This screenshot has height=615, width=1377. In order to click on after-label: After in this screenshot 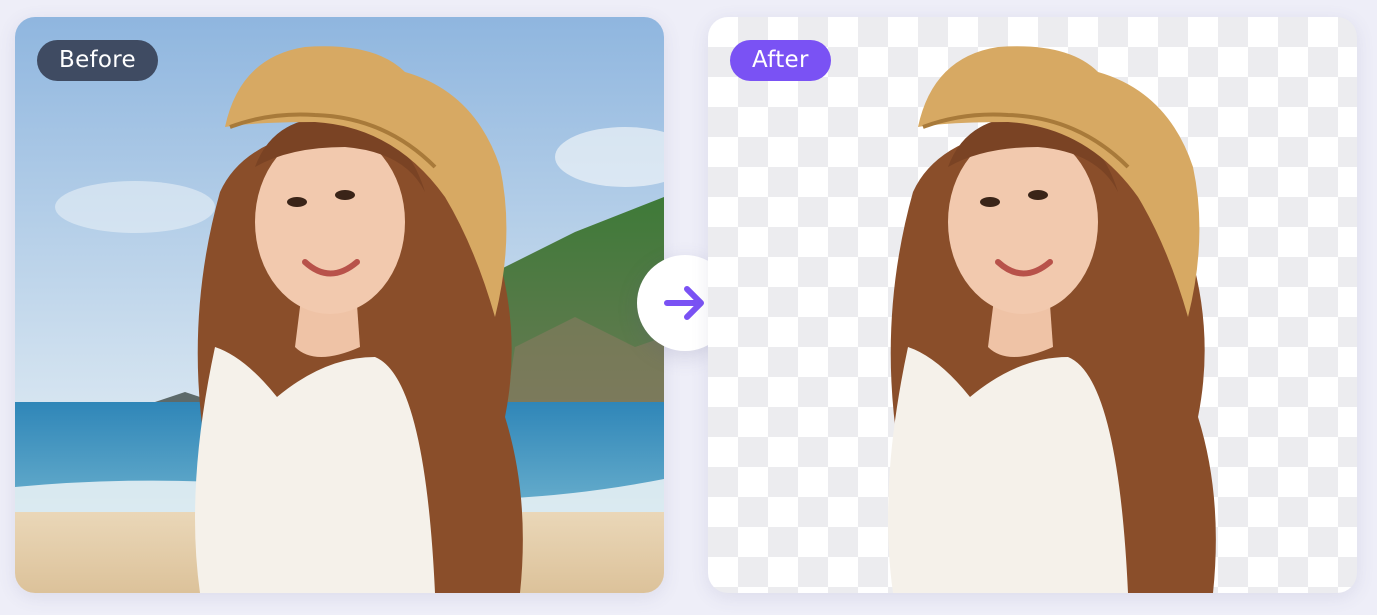, I will do `click(780, 60)`.